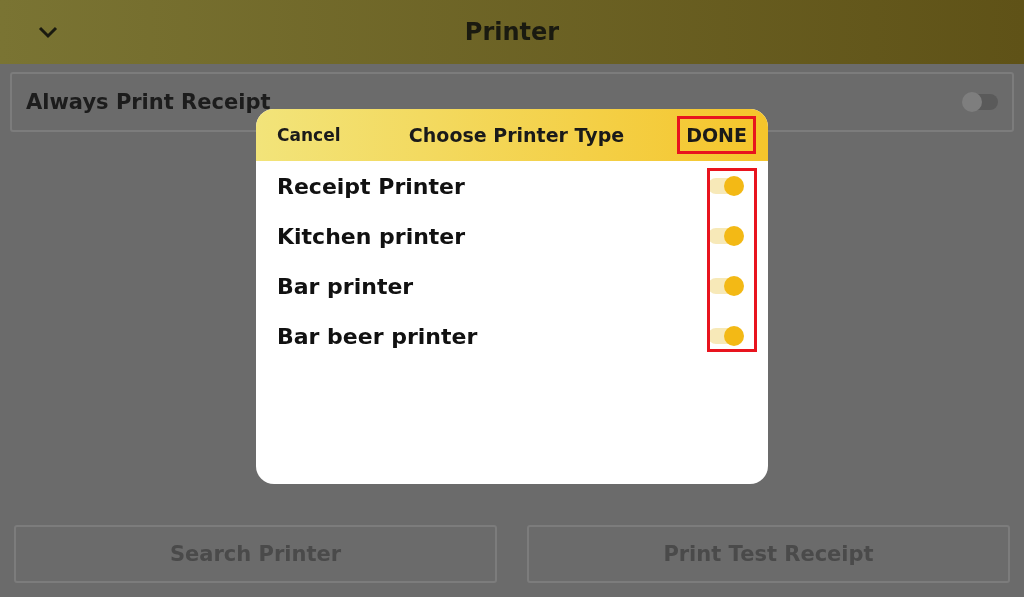 This screenshot has width=1024, height=597. I want to click on done-button: DONE, so click(716, 135).